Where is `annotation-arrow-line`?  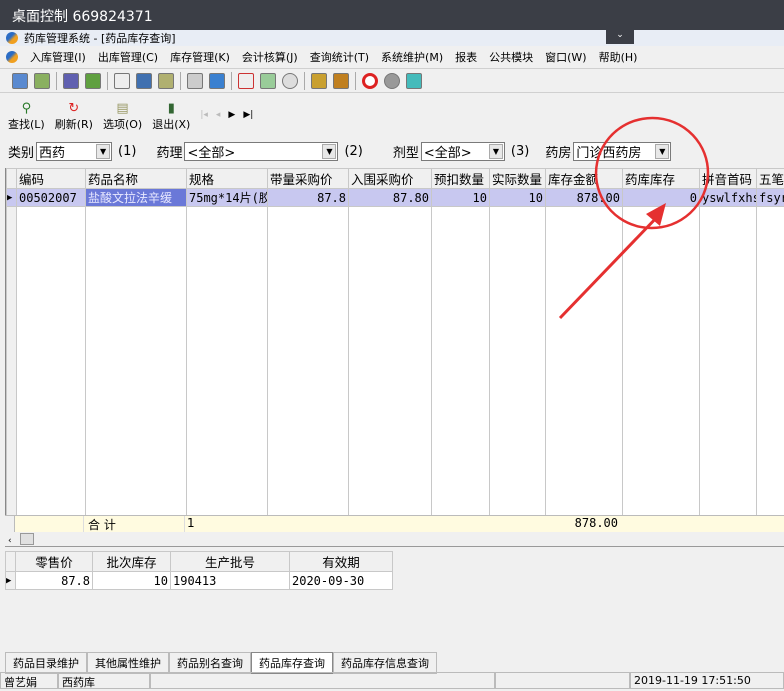 annotation-arrow-line is located at coordinates (610, 266).